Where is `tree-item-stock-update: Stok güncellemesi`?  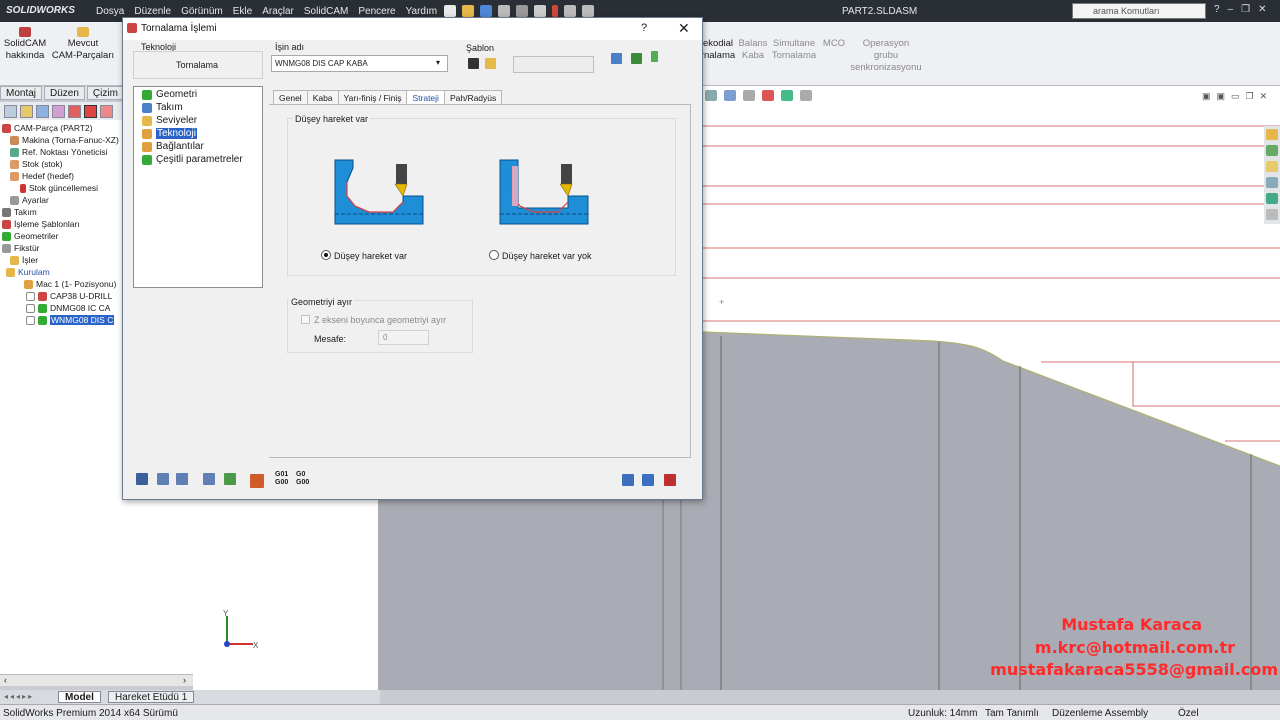 tree-item-stock-update: Stok güncellemesi is located at coordinates (59, 188).